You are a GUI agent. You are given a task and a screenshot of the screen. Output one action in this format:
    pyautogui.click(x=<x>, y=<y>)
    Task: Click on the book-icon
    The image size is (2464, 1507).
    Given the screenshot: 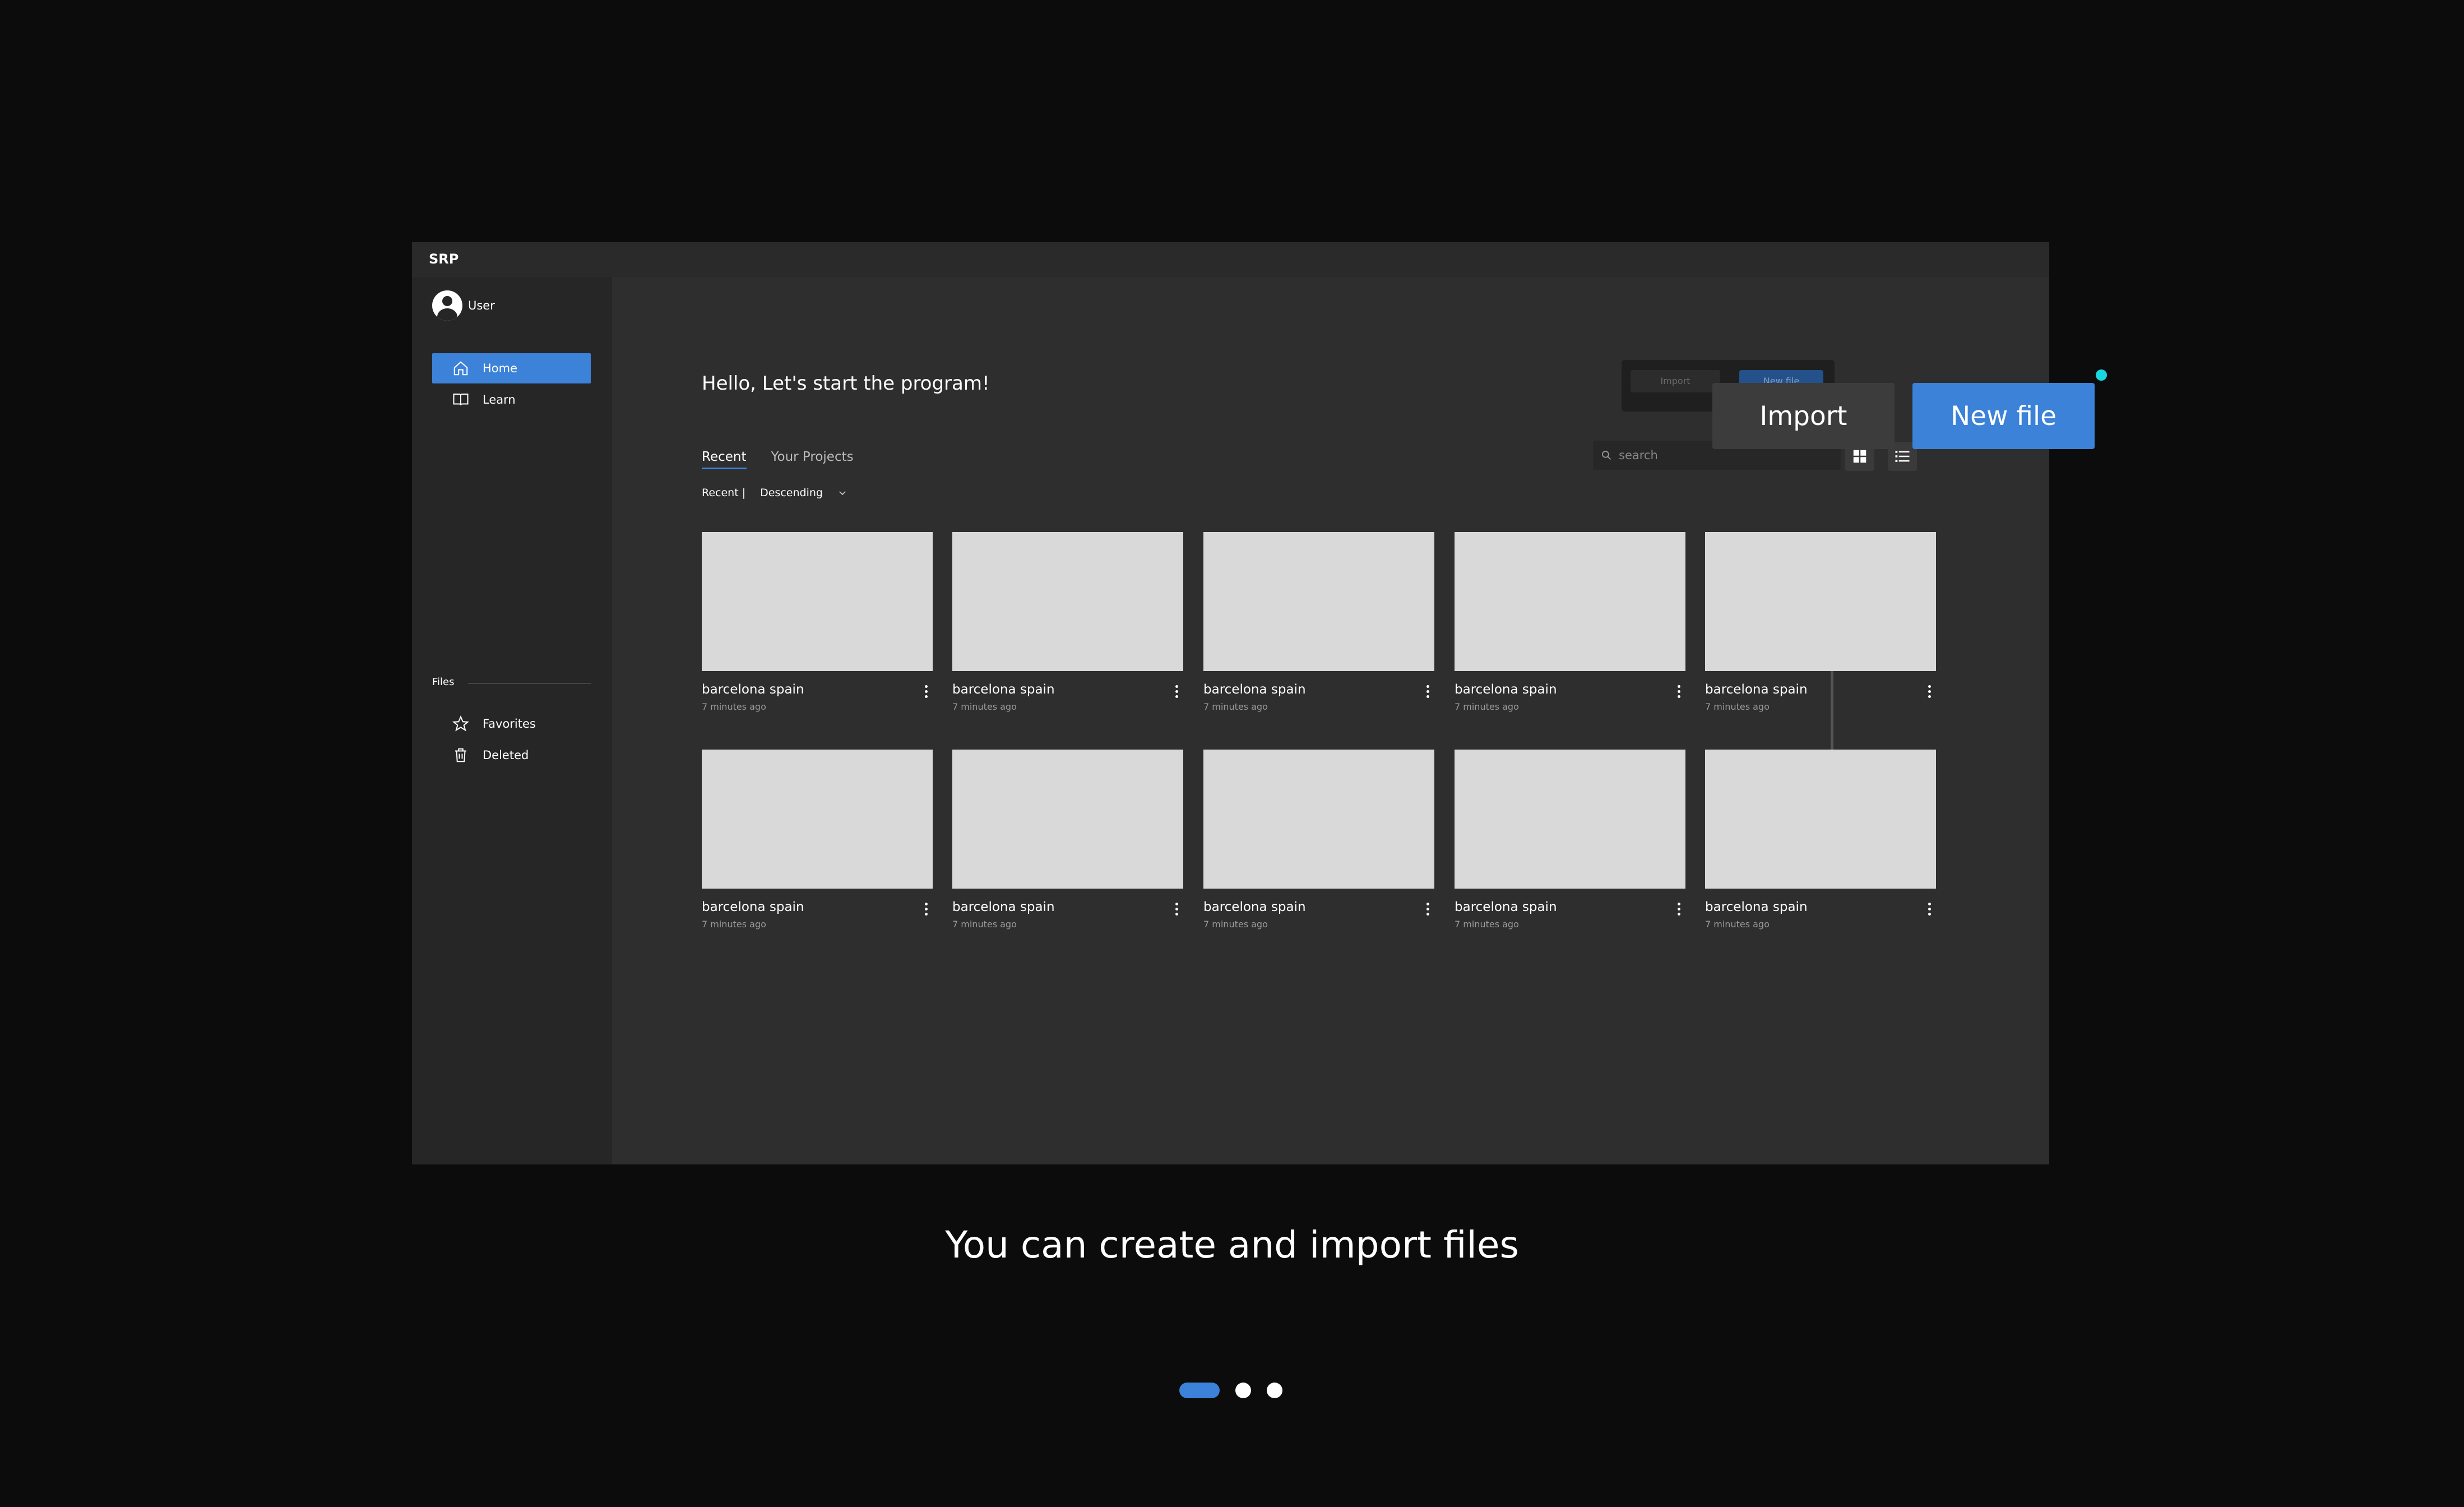 What is the action you would take?
    pyautogui.click(x=461, y=400)
    